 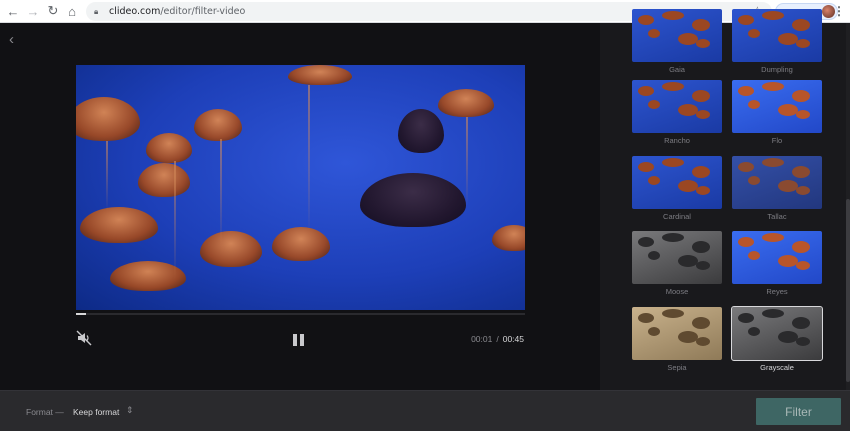 I want to click on back-chevron-icon: ‹, so click(x=11, y=39).